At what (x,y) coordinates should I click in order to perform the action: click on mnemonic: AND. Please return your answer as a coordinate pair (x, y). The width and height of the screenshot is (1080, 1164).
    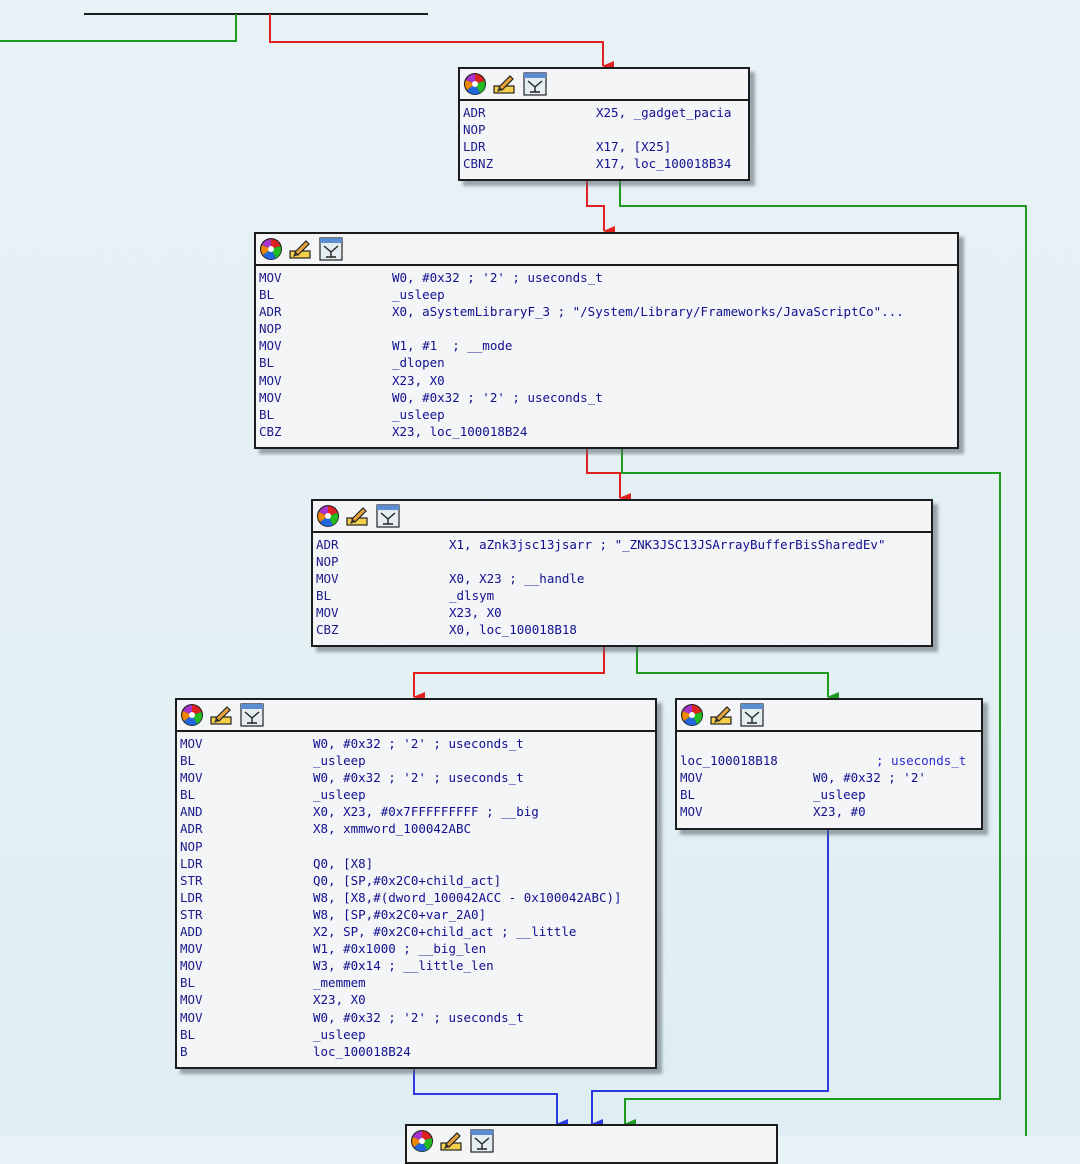
    Looking at the image, I should click on (191, 812).